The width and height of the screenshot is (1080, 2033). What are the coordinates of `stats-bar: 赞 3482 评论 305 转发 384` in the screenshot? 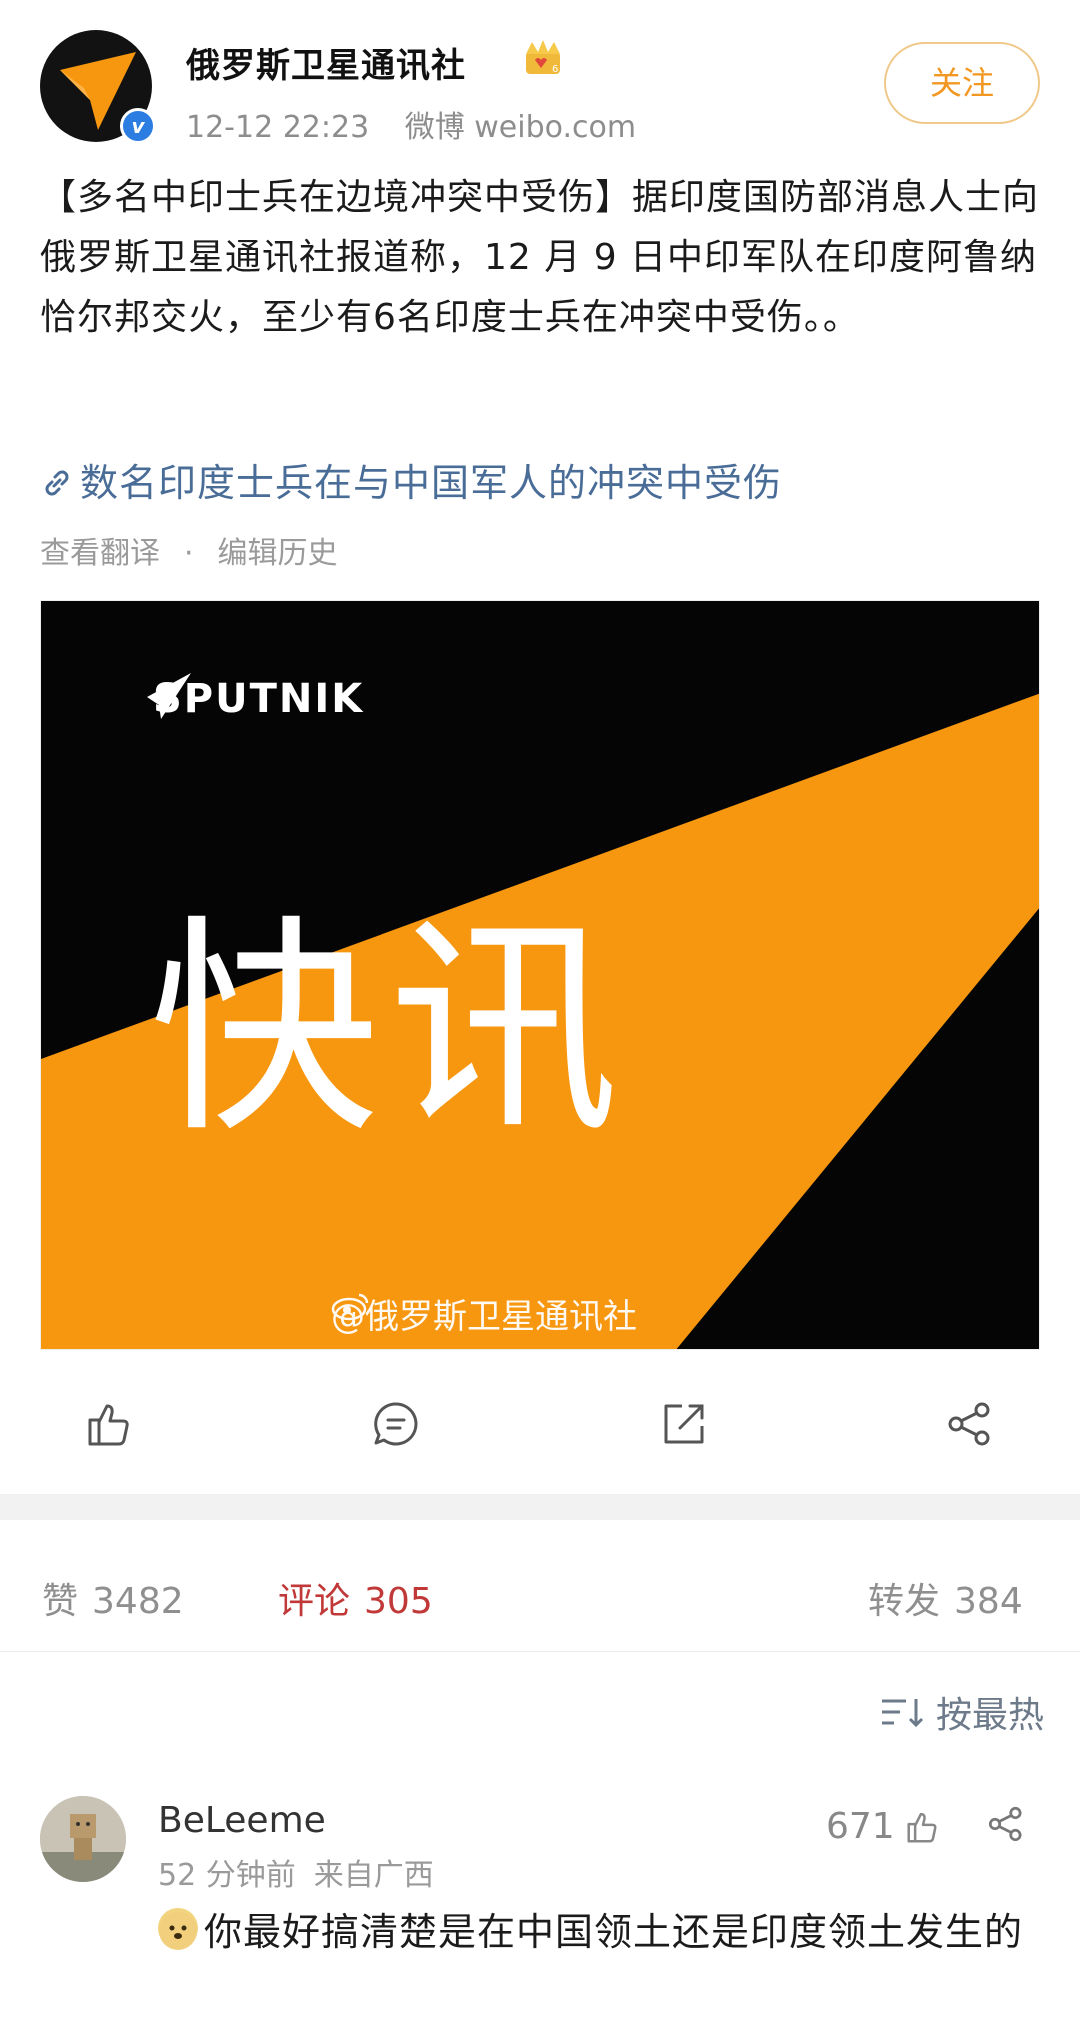 It's located at (540, 1586).